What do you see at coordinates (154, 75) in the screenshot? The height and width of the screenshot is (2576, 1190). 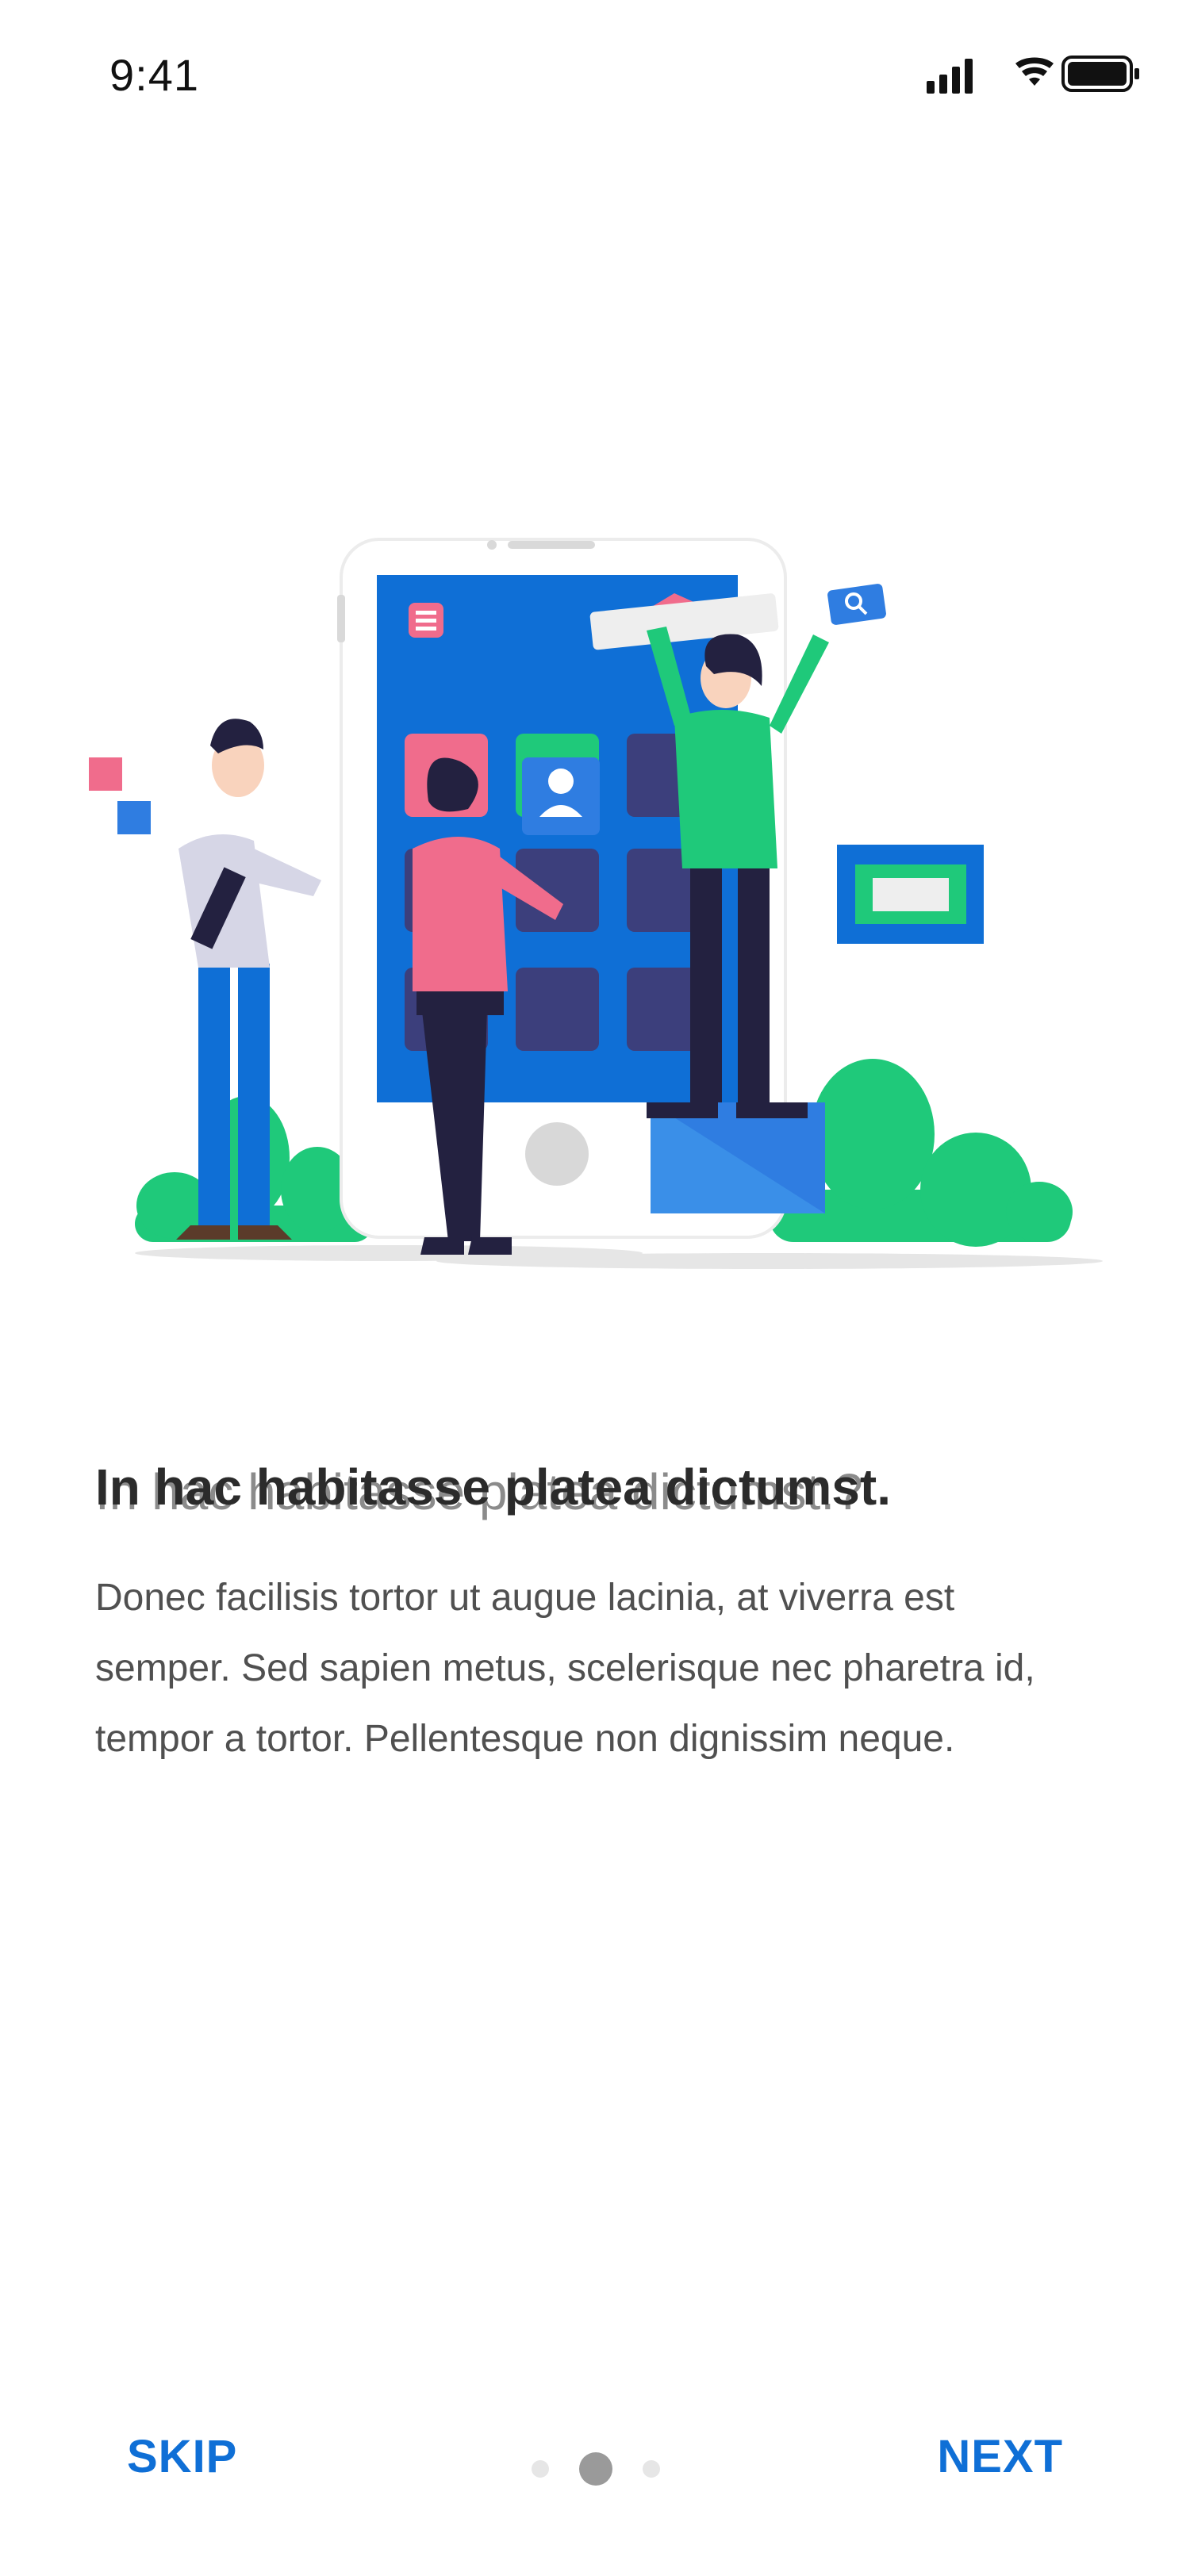 I see `status-time: 9:41` at bounding box center [154, 75].